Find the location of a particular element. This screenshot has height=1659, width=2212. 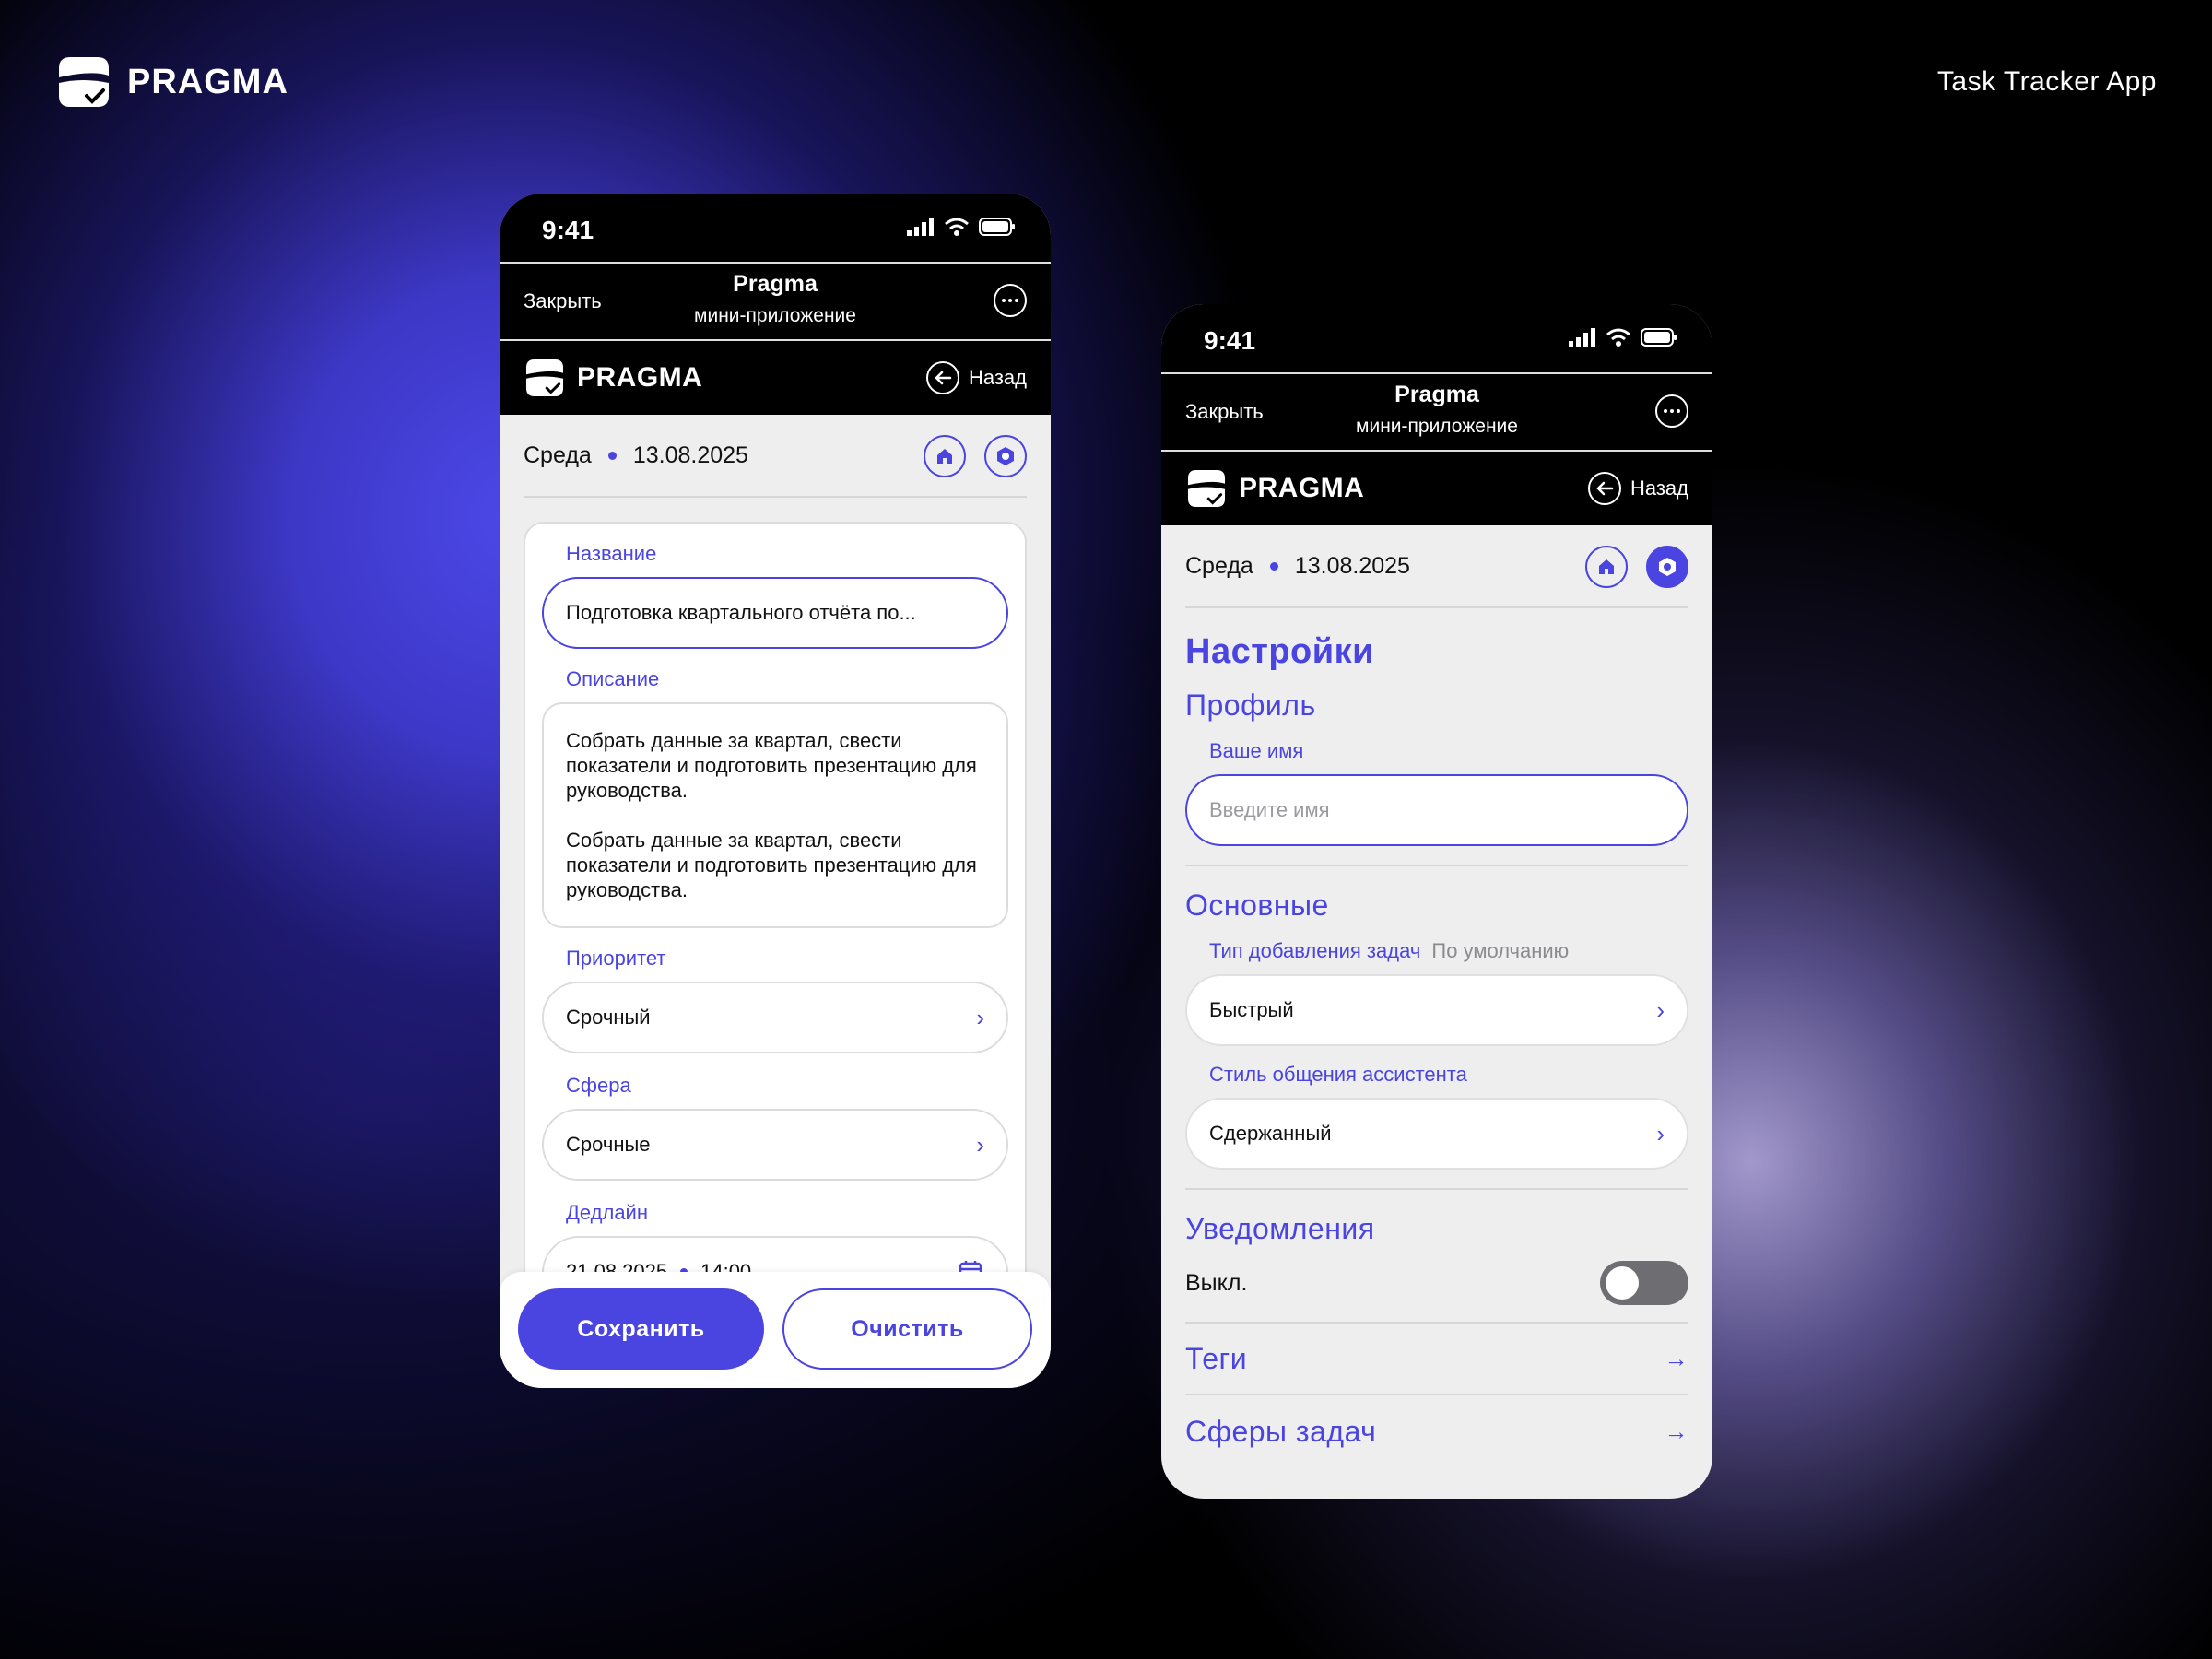

your-name-input: Введите имя is located at coordinates (1436, 810).